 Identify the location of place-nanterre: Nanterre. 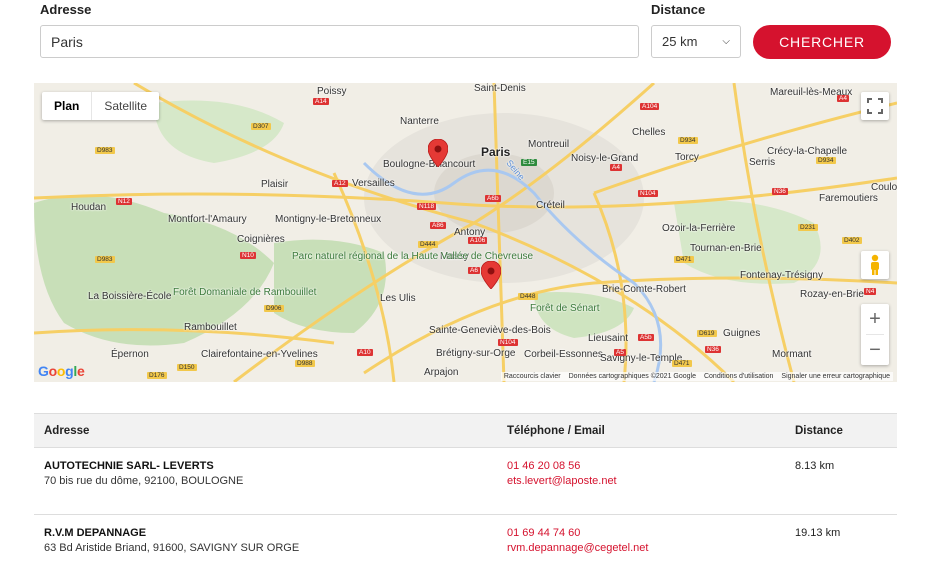
(419, 121).